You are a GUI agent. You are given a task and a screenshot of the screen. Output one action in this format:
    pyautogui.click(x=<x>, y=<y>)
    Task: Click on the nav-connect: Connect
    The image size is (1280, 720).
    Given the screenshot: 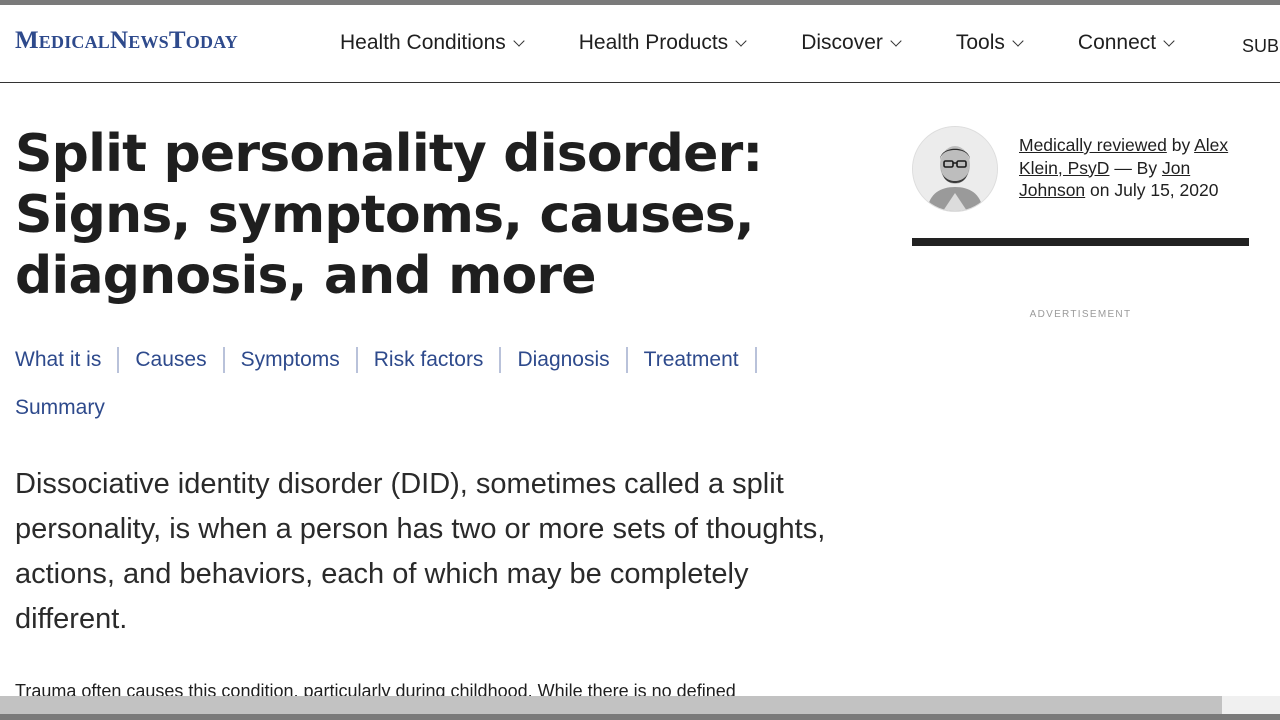 What is the action you would take?
    pyautogui.click(x=1126, y=43)
    